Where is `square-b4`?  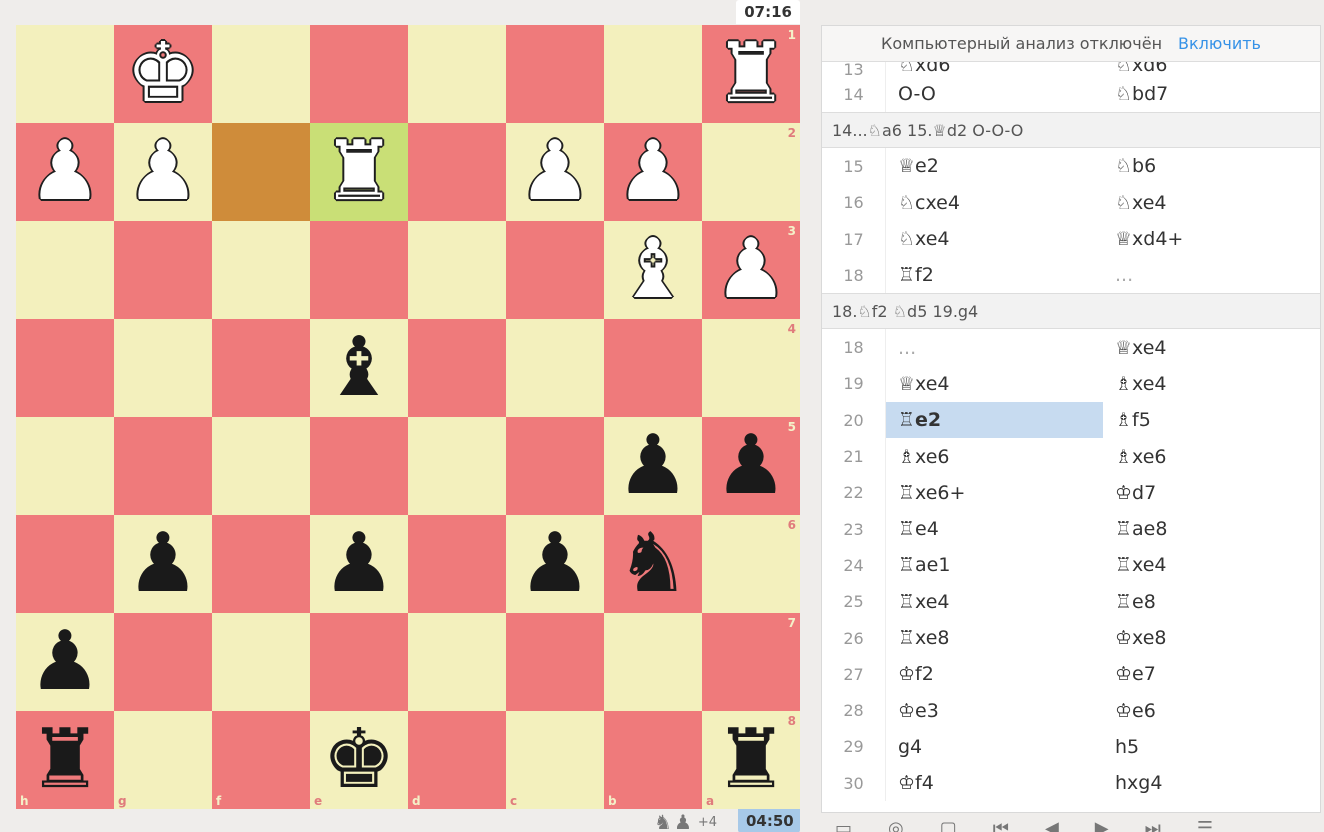
square-b4 is located at coordinates (653, 368).